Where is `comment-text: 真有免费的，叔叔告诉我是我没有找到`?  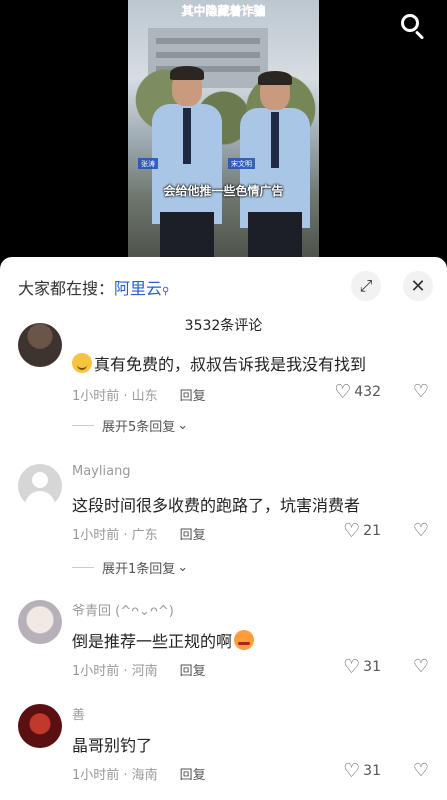
comment-text: 真有免费的，叔叔告诉我是我没有找到 is located at coordinates (219, 363).